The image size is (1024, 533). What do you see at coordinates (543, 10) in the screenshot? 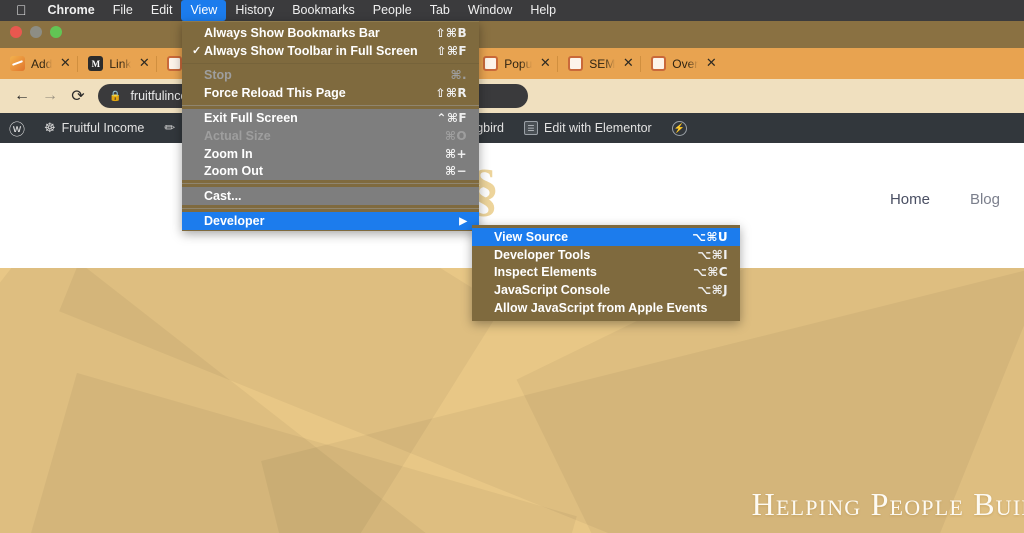
I see `menubar-item-help: Help` at bounding box center [543, 10].